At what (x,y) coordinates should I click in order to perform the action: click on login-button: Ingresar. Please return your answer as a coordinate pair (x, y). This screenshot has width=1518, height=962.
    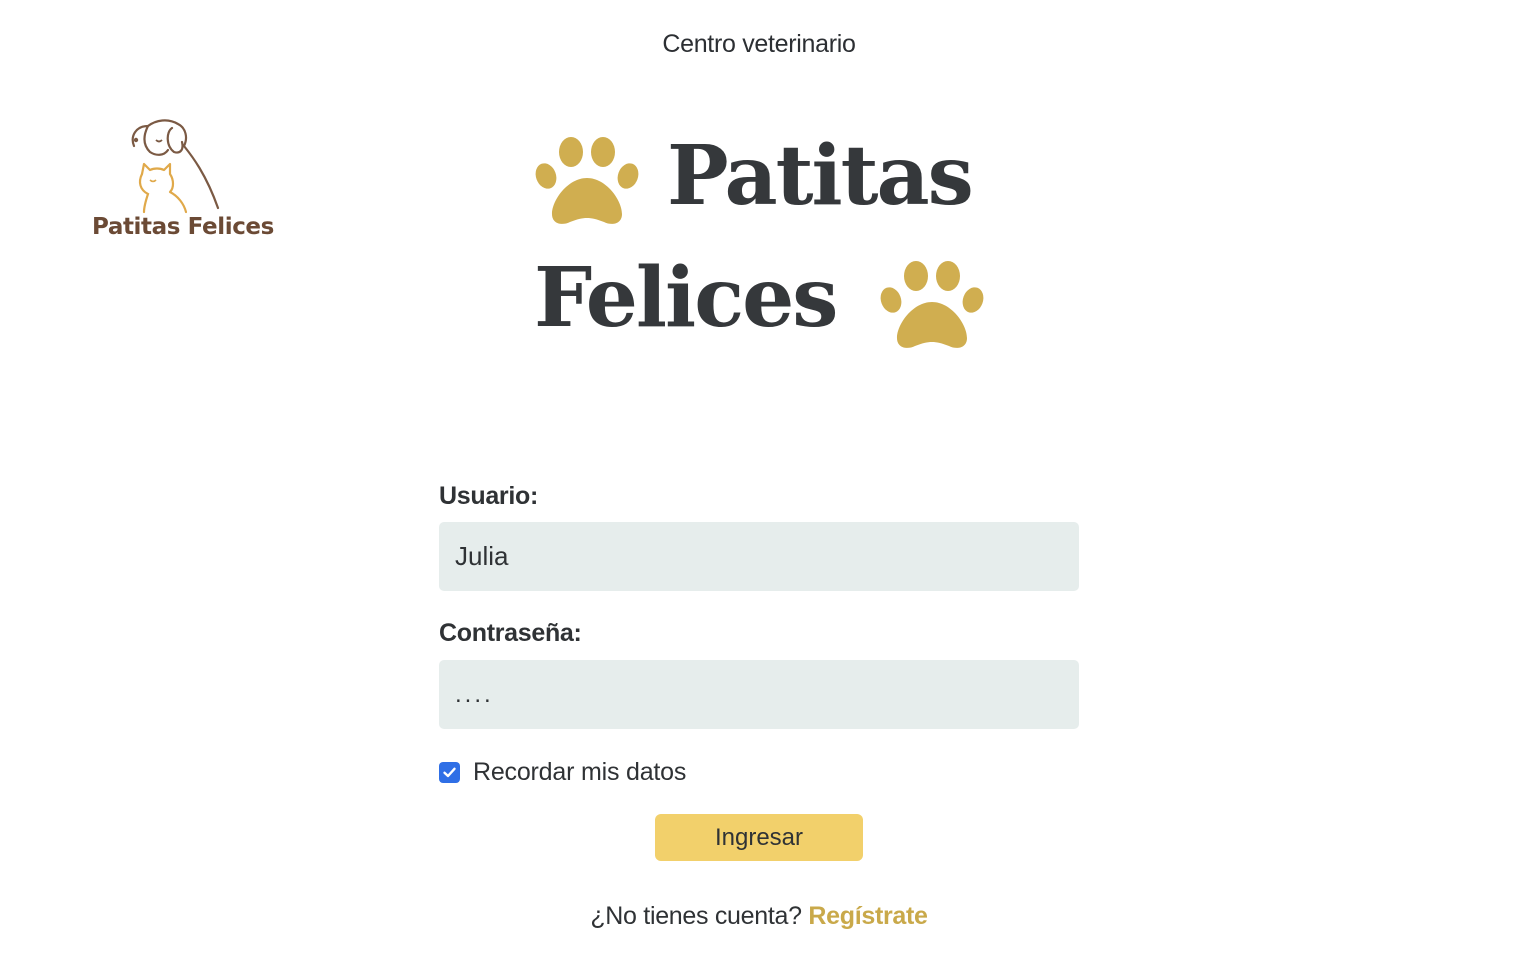
    Looking at the image, I should click on (759, 837).